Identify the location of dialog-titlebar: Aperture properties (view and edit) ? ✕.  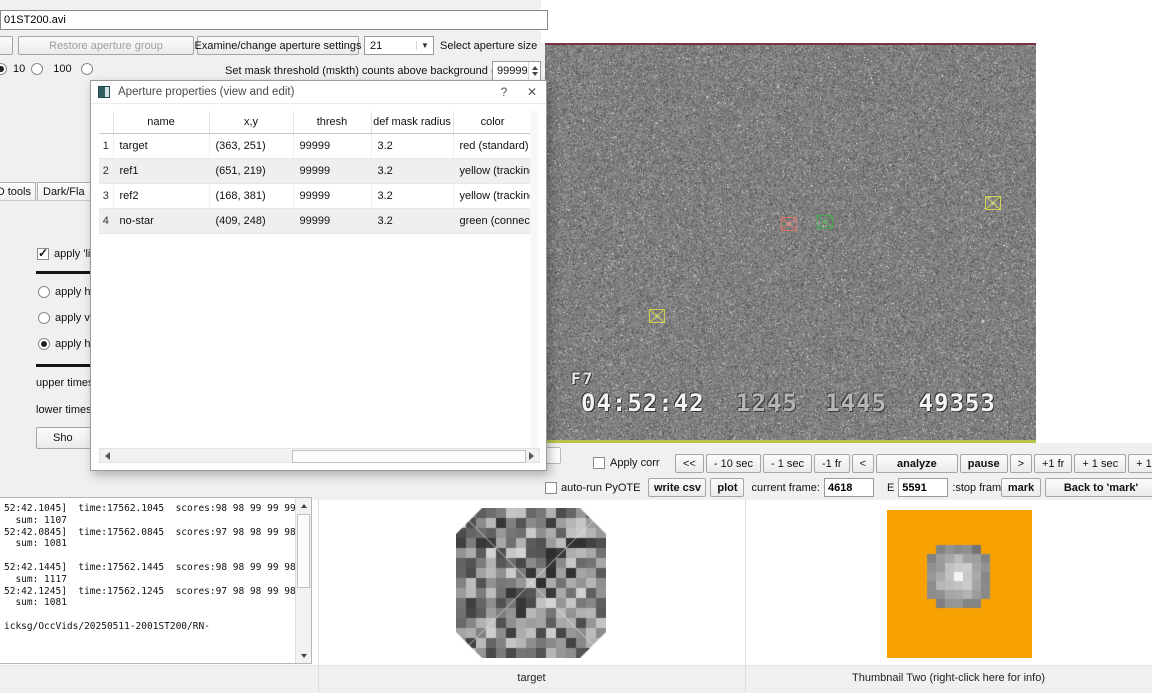
(318, 92).